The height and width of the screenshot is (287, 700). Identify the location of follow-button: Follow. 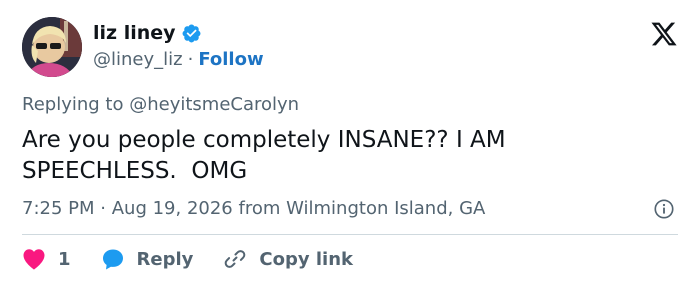
(230, 59).